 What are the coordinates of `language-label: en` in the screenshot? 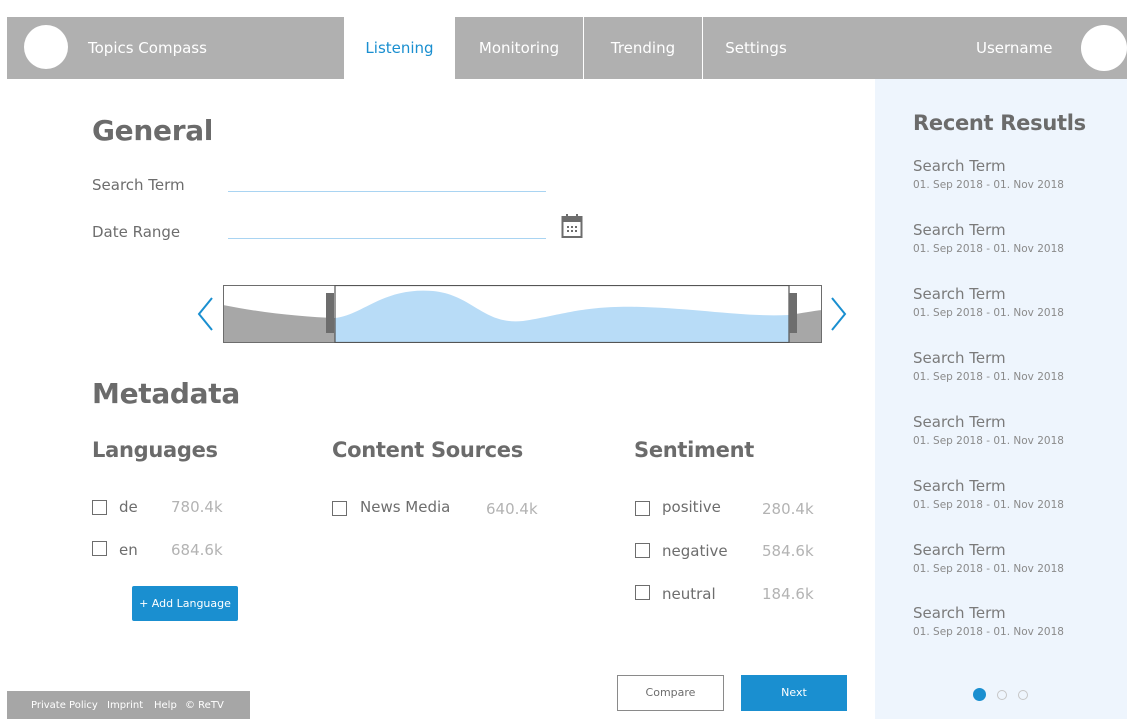 It's located at (128, 550).